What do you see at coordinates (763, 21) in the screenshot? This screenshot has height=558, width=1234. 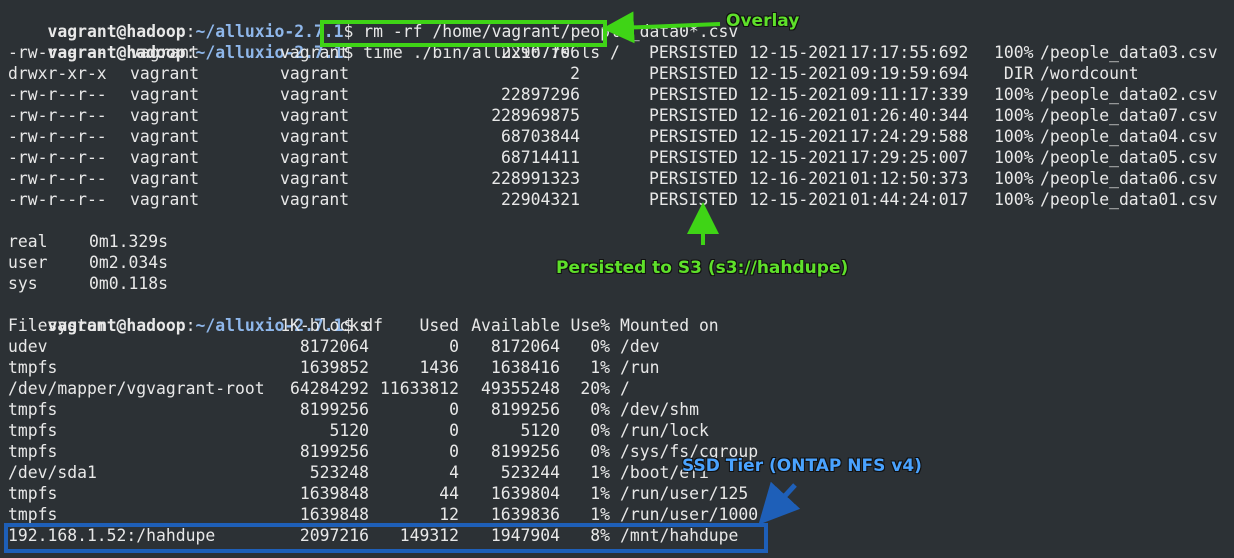 I see `overlay-annotation: Overlay` at bounding box center [763, 21].